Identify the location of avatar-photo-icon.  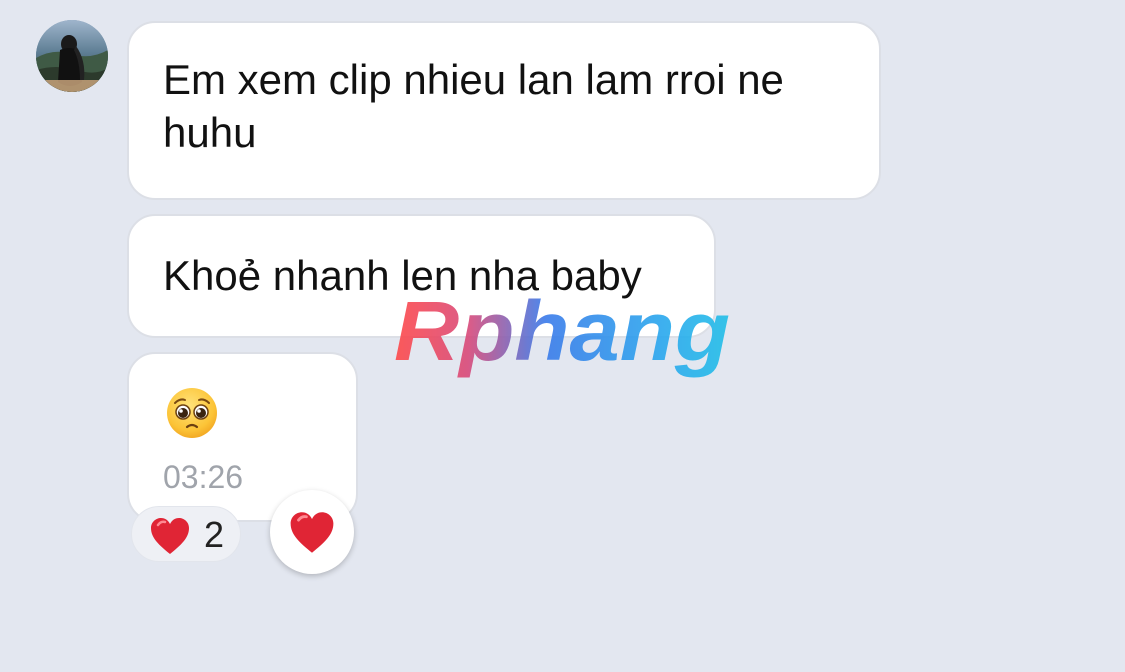
(72, 56).